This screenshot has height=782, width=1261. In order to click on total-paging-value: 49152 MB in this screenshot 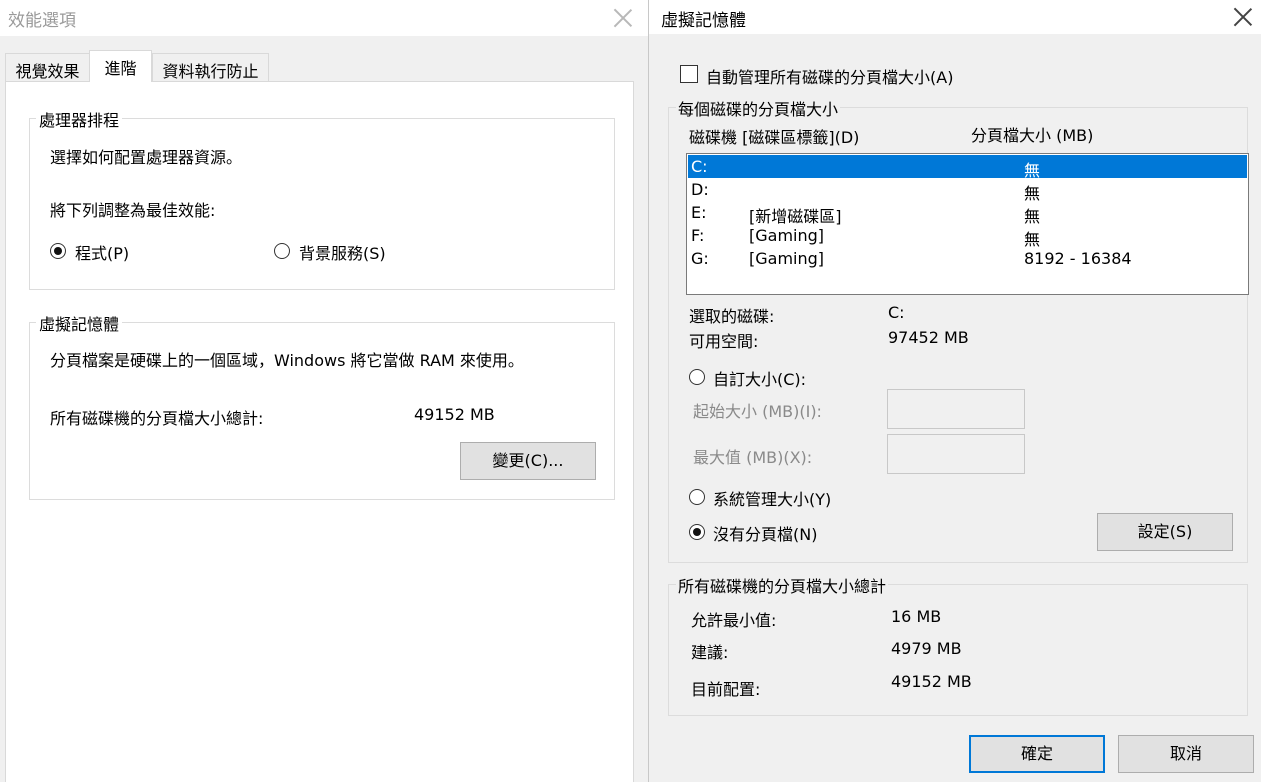, I will do `click(454, 414)`.